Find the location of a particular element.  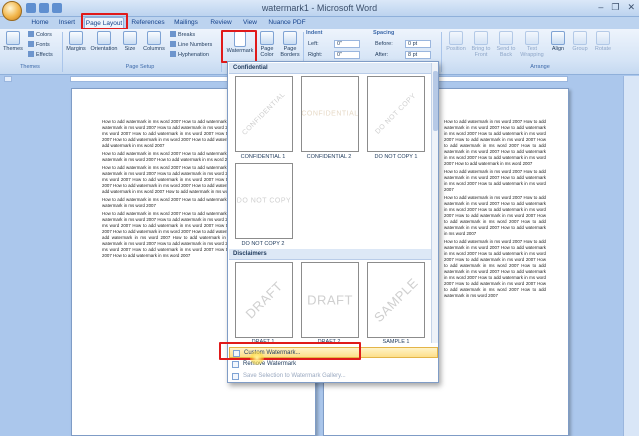

window-controls: – ❐ ✕ is located at coordinates (616, 7).